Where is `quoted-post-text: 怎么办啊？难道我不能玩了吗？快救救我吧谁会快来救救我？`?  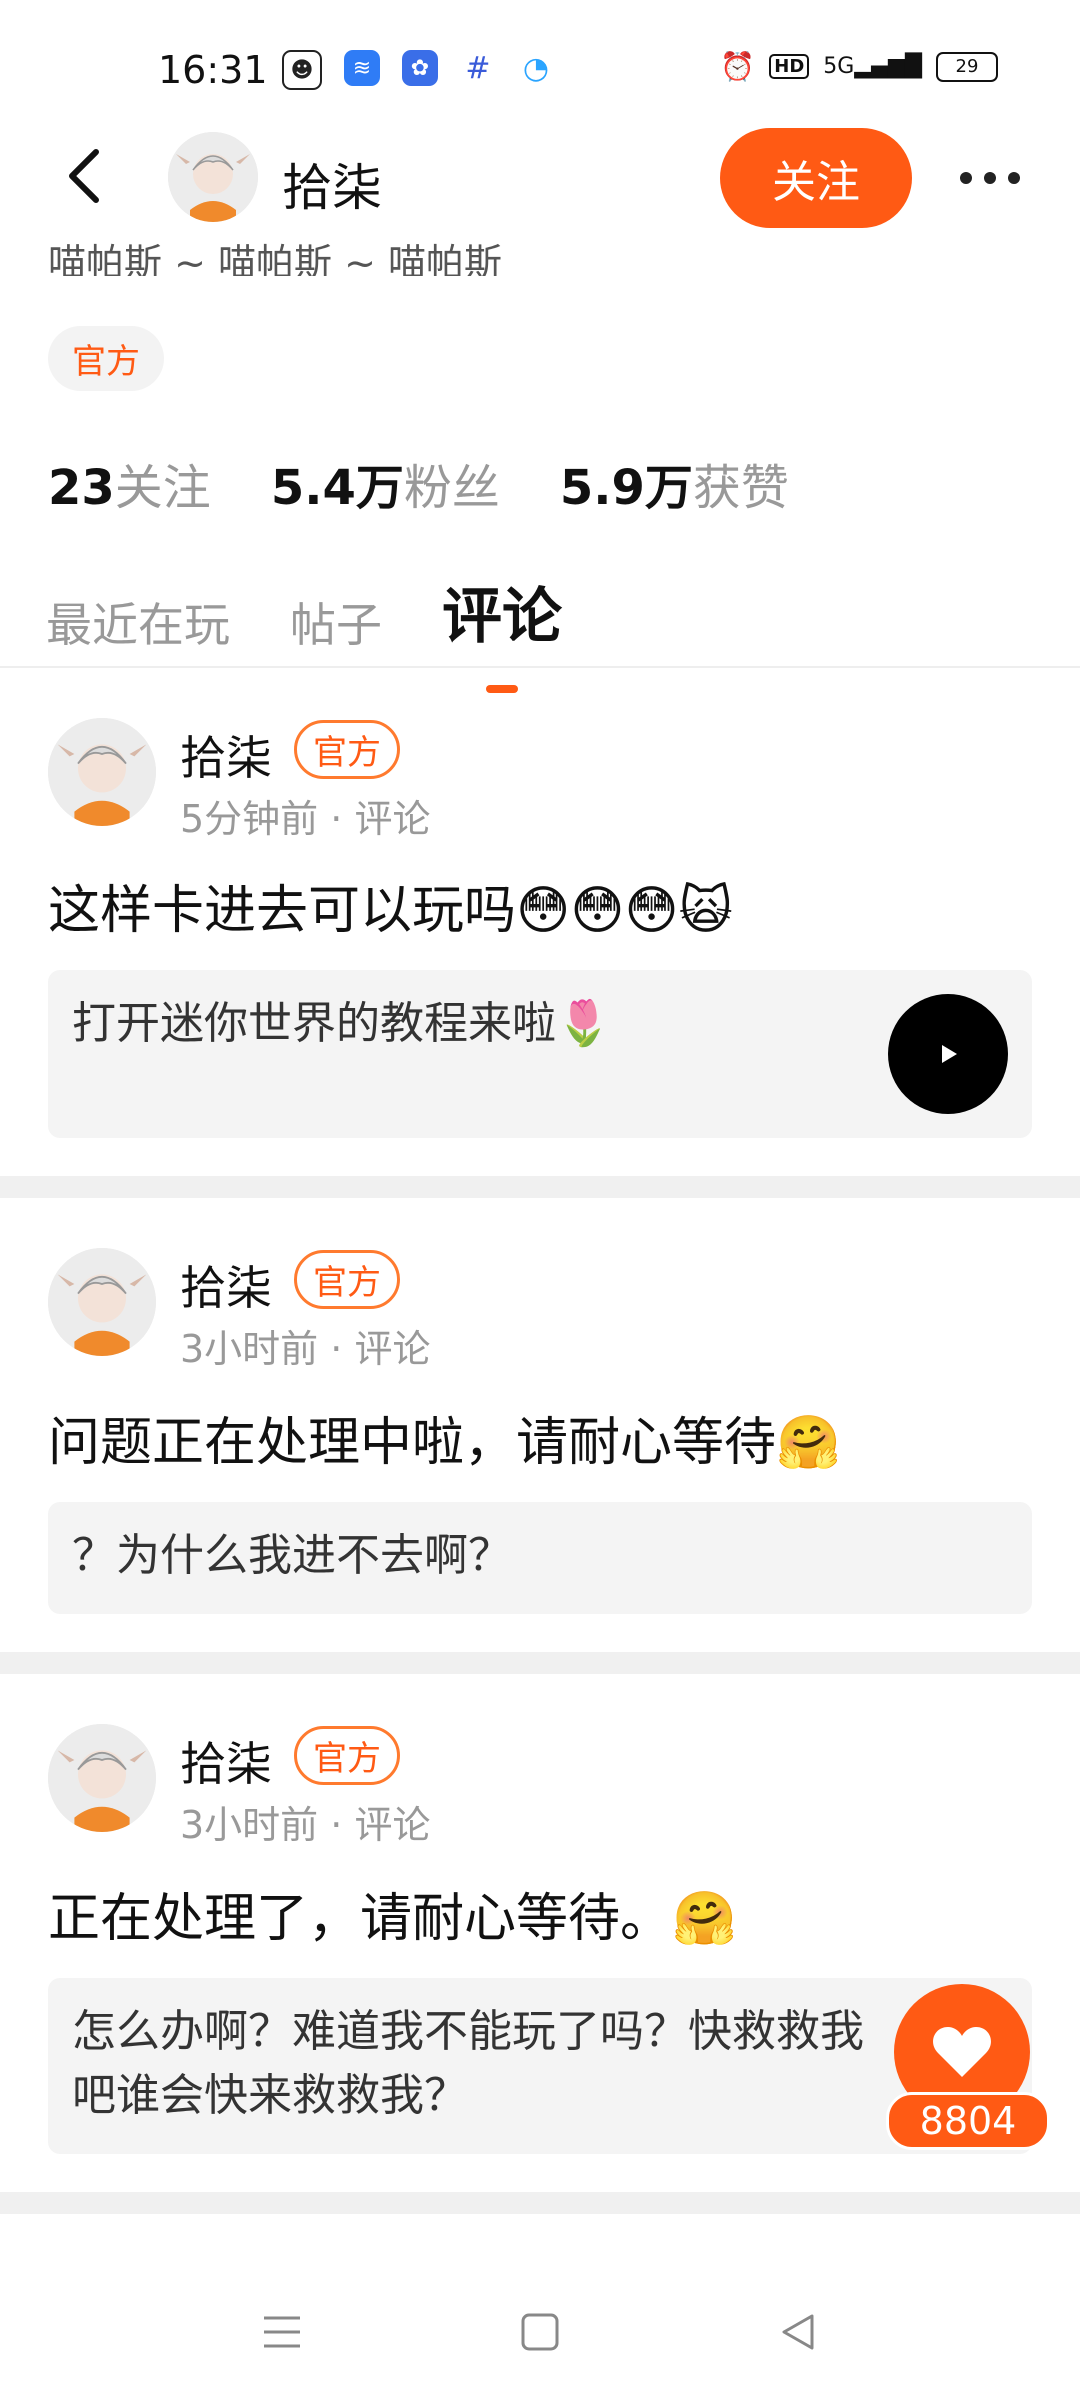
quoted-post-text: 怎么办啊？难道我不能玩了吗？快救救我吧谁会快来救救我？ is located at coordinates (468, 2063).